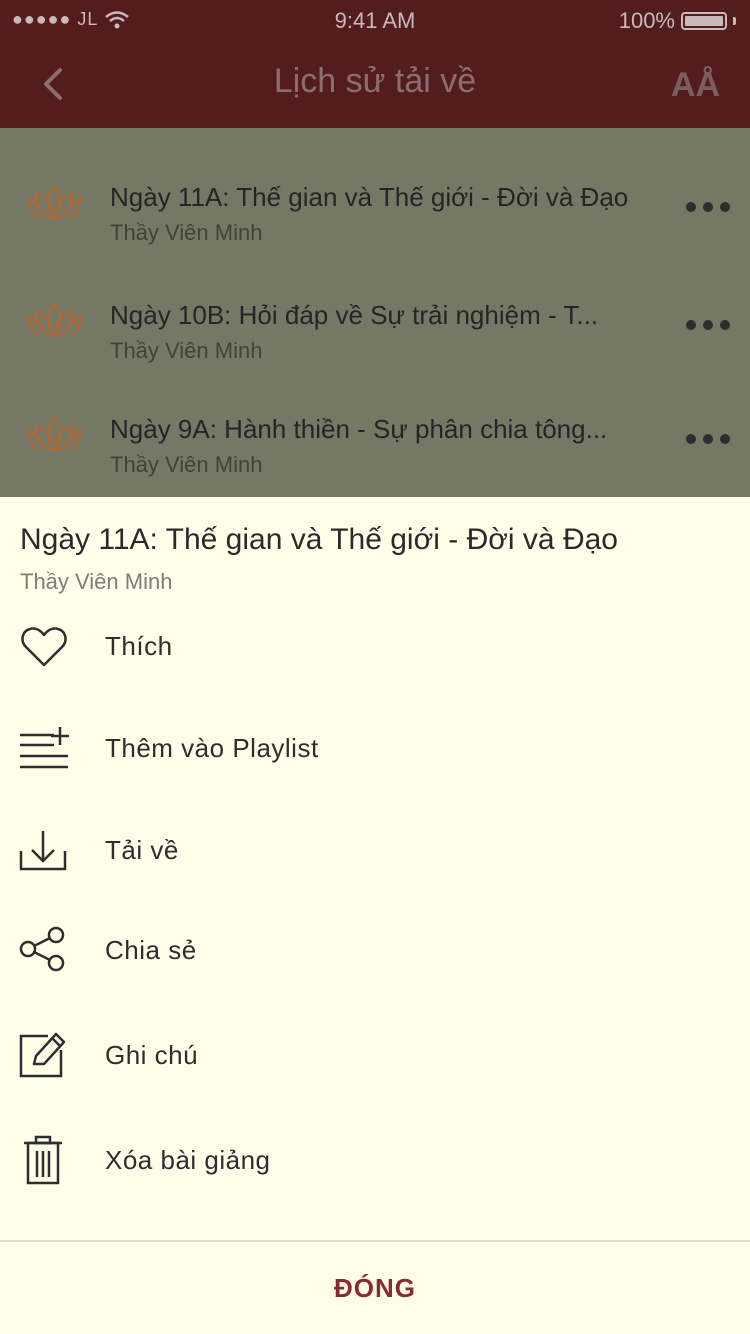 This screenshot has width=750, height=1334. What do you see at coordinates (43, 1160) in the screenshot?
I see `trash-icon` at bounding box center [43, 1160].